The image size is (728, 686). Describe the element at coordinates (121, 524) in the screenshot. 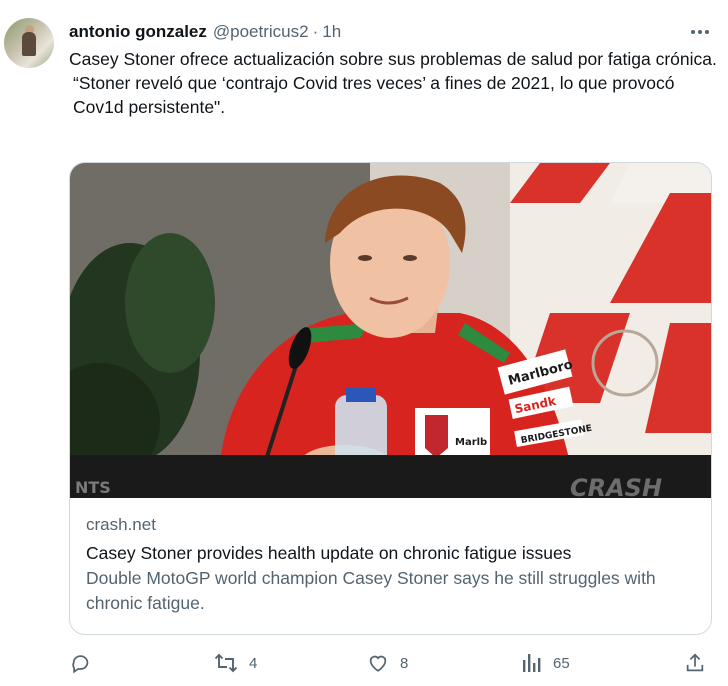

I see `card-domain: crash.net` at that location.